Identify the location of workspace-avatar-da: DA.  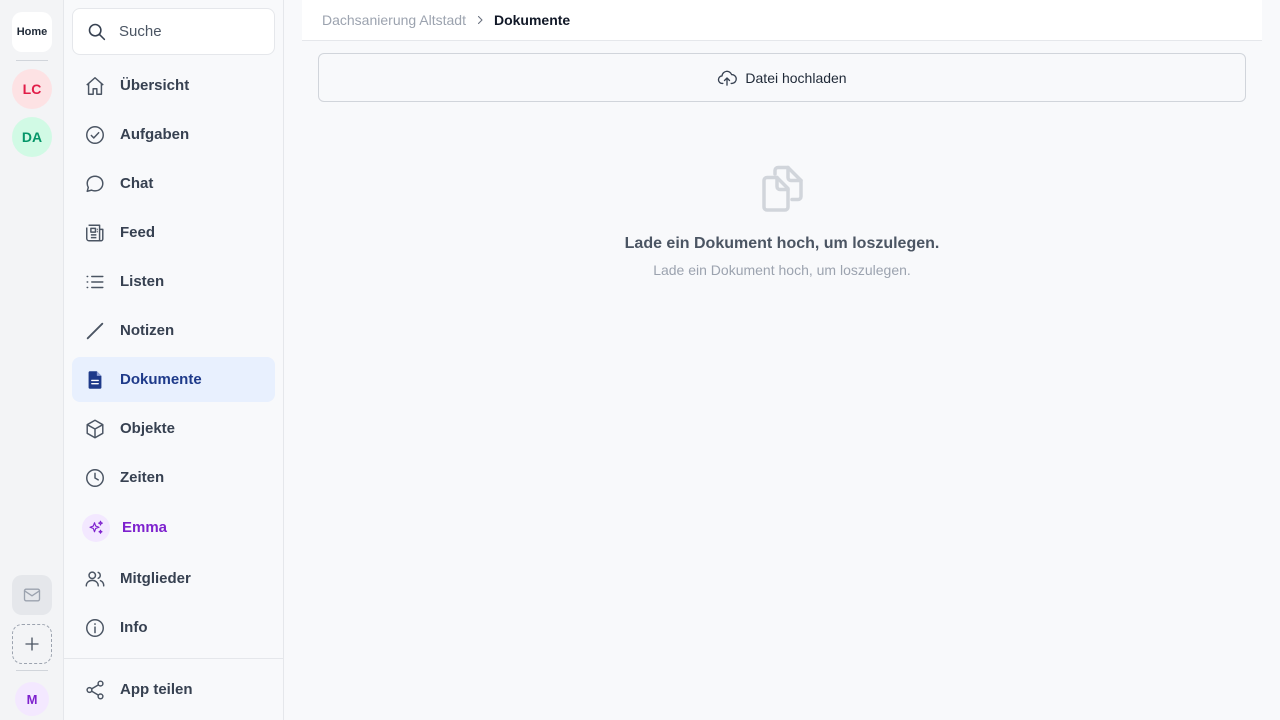
(32, 137).